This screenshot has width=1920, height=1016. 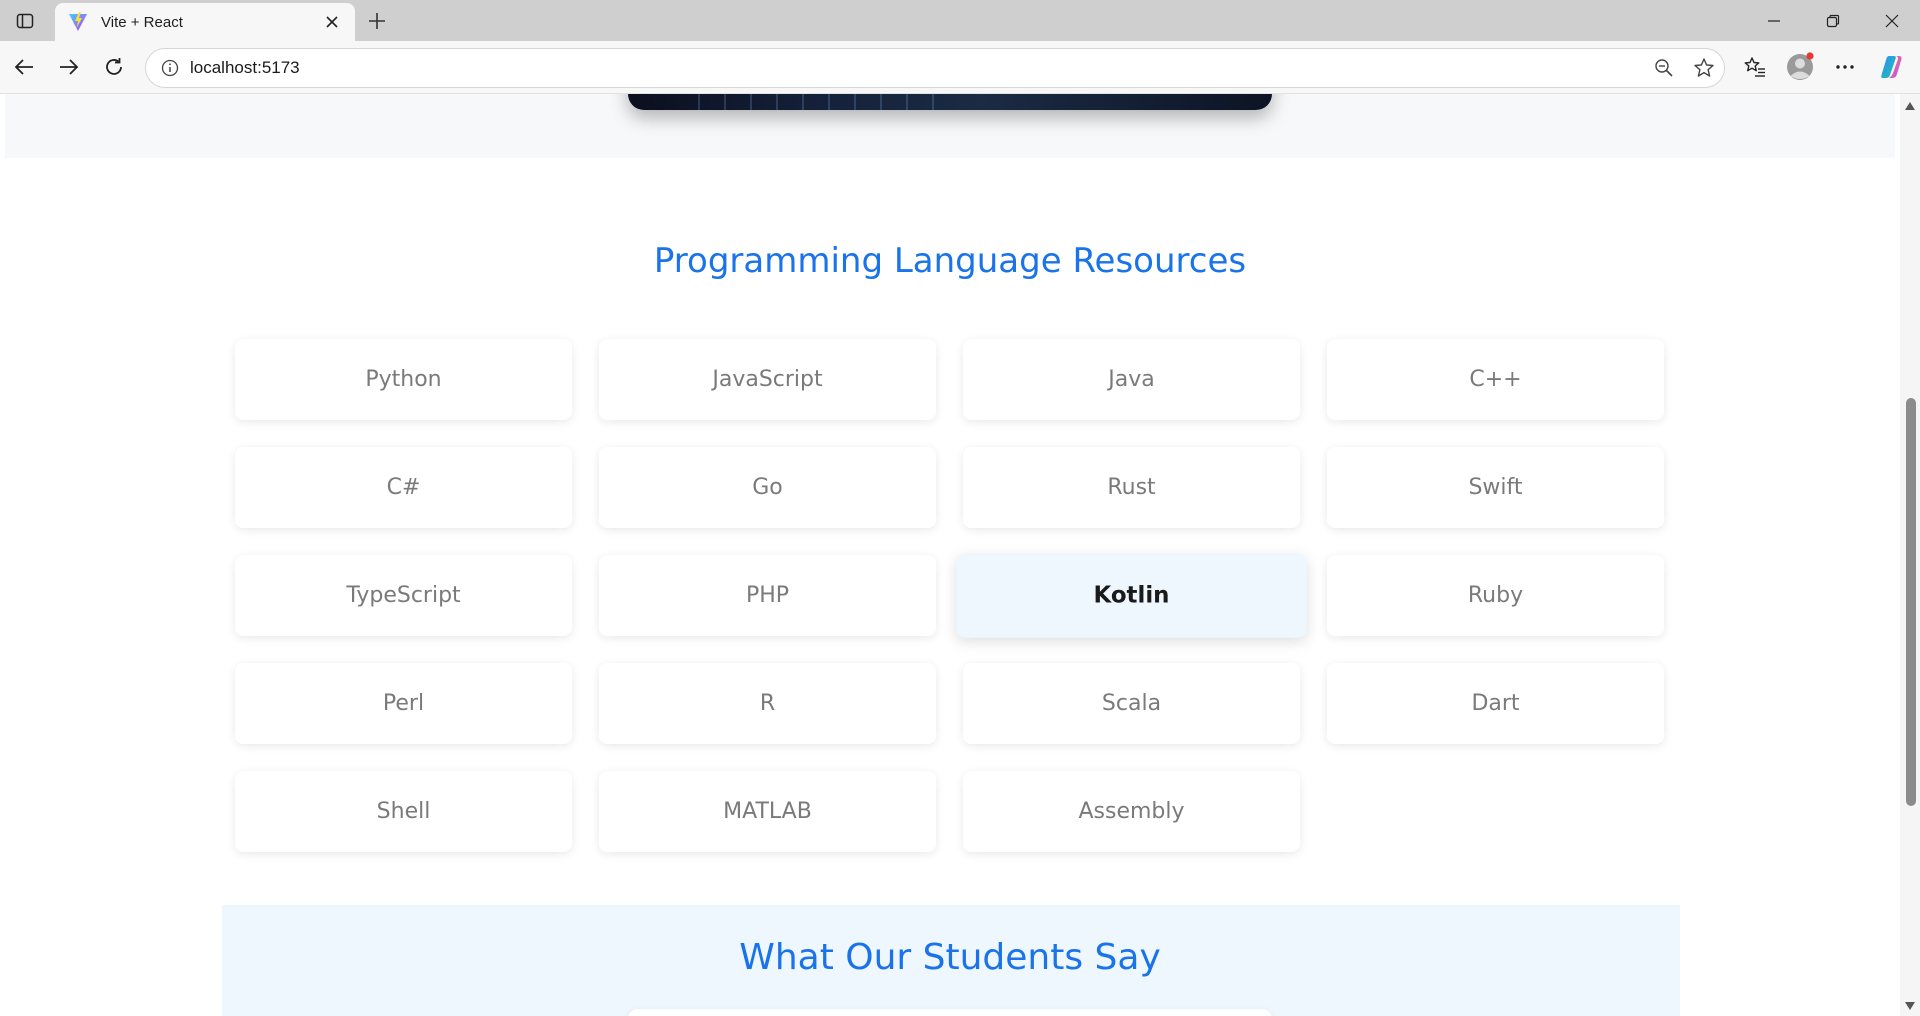 I want to click on browser-toolbar: localhost:5173, so click(x=960, y=67).